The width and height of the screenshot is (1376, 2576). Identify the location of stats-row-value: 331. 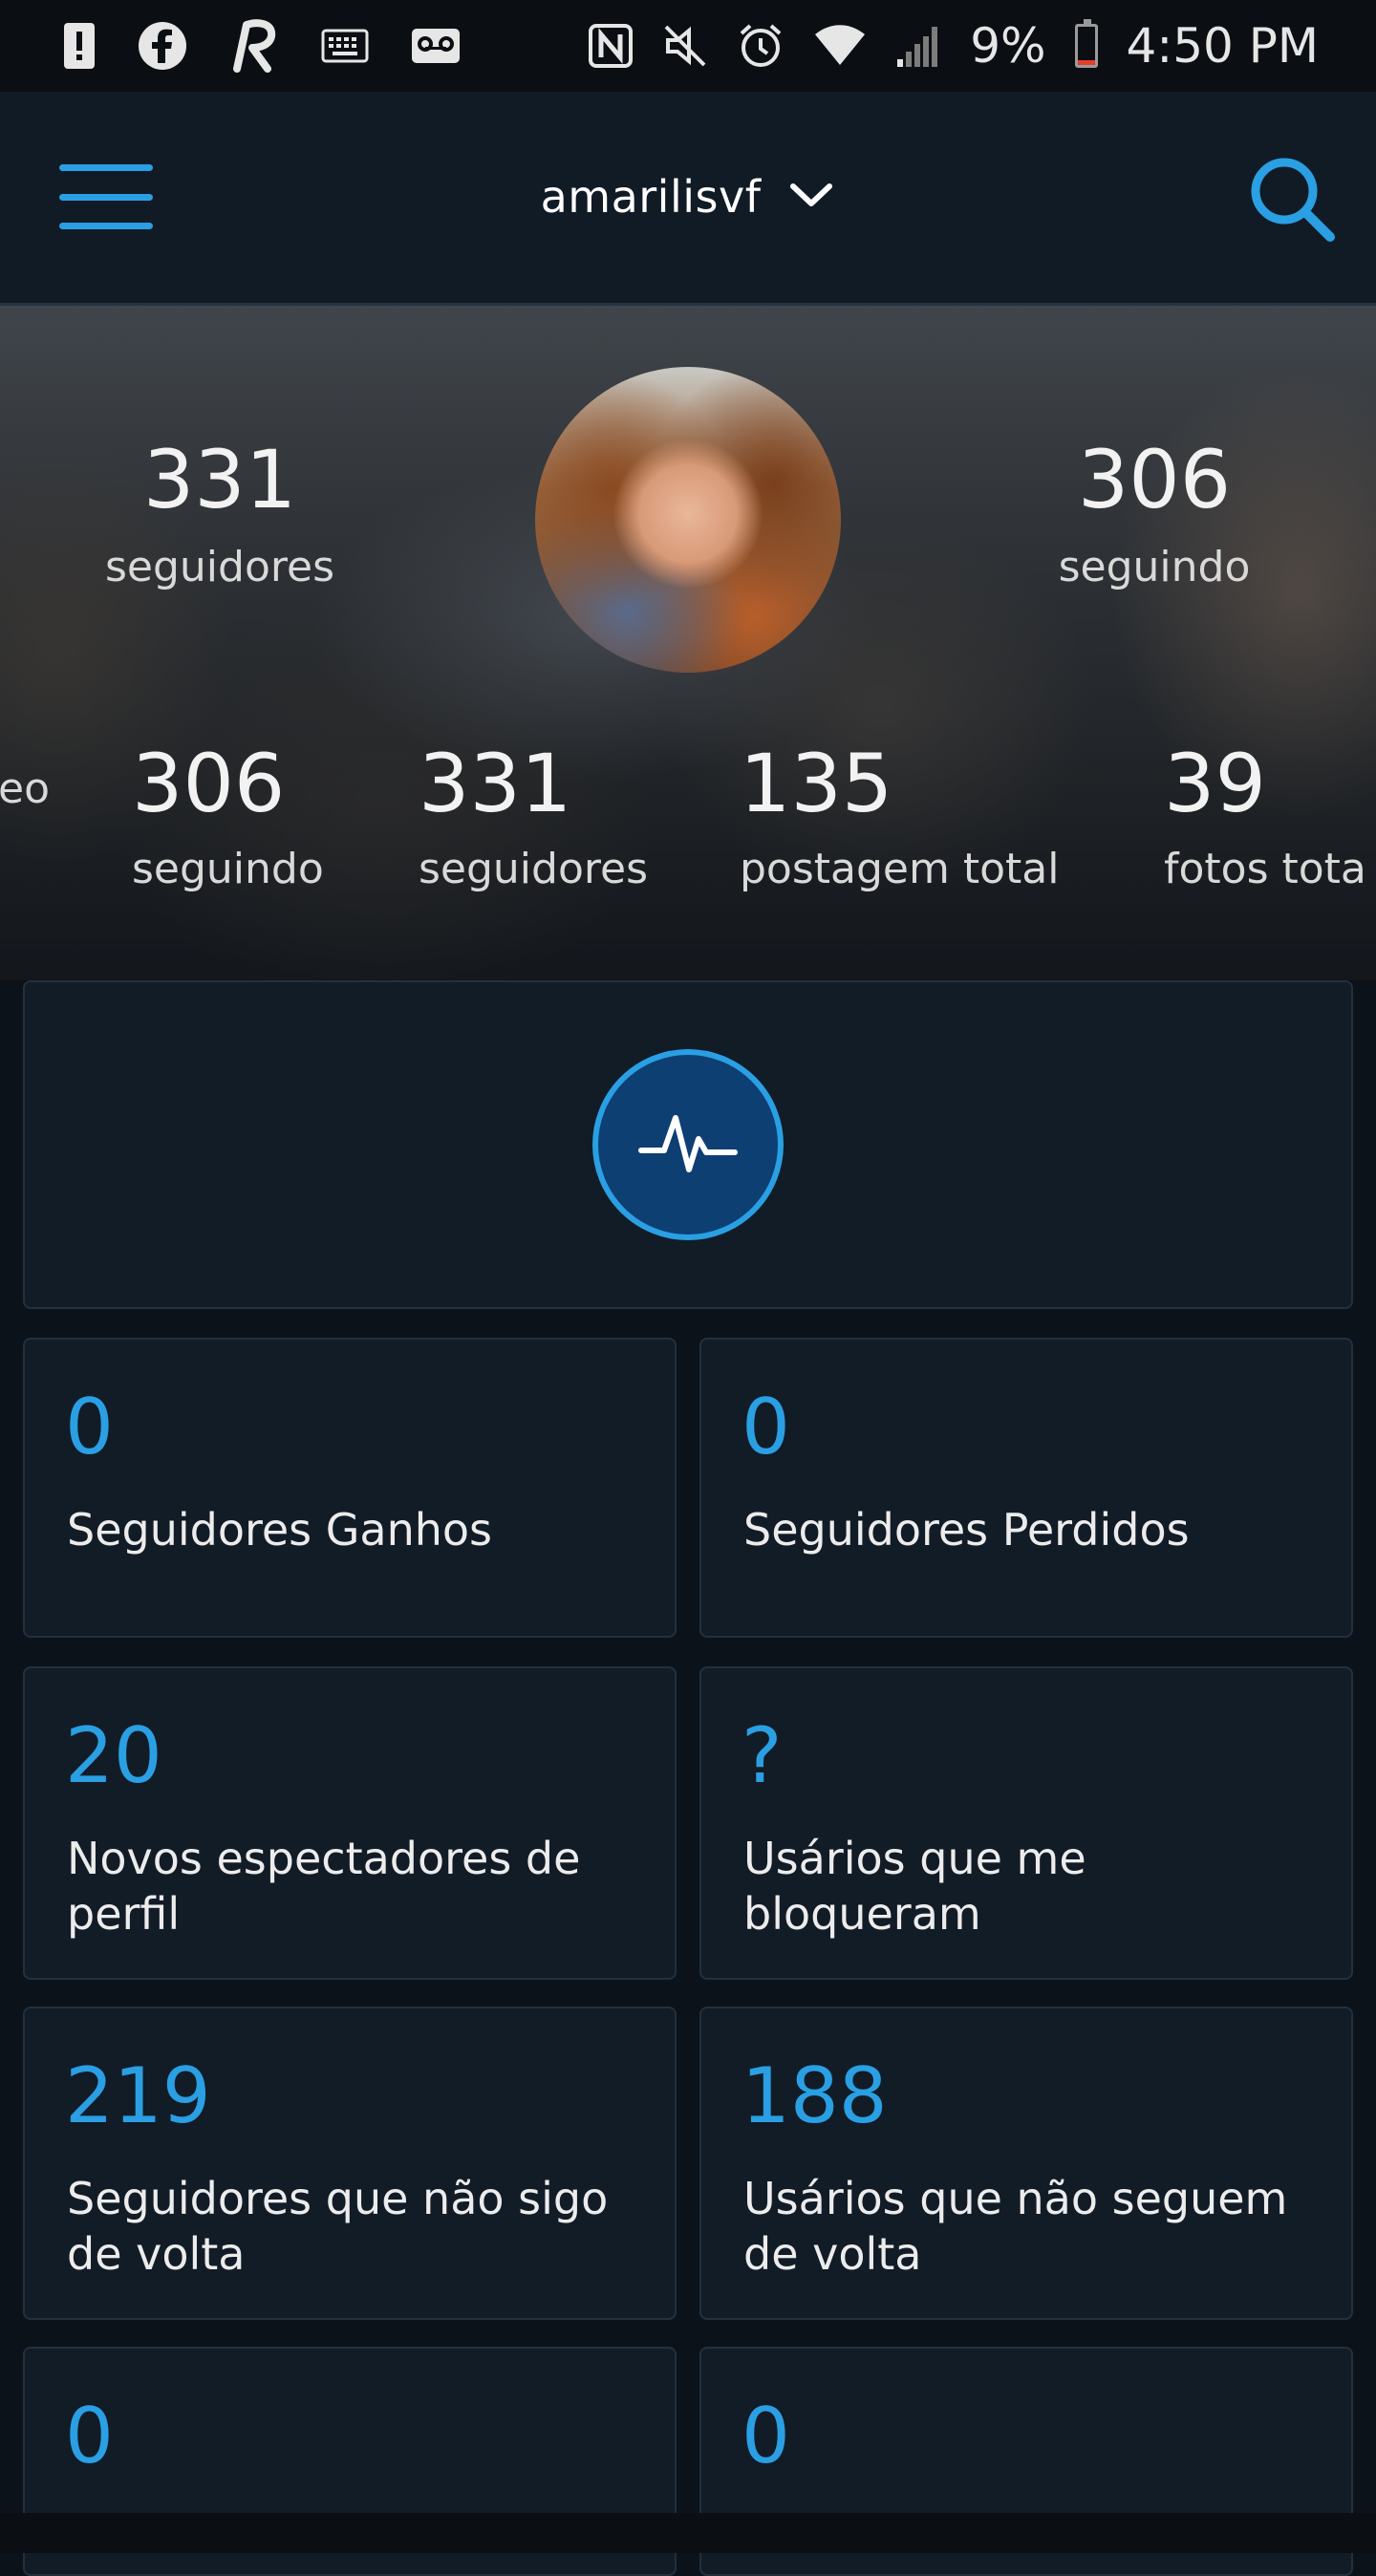
(495, 783).